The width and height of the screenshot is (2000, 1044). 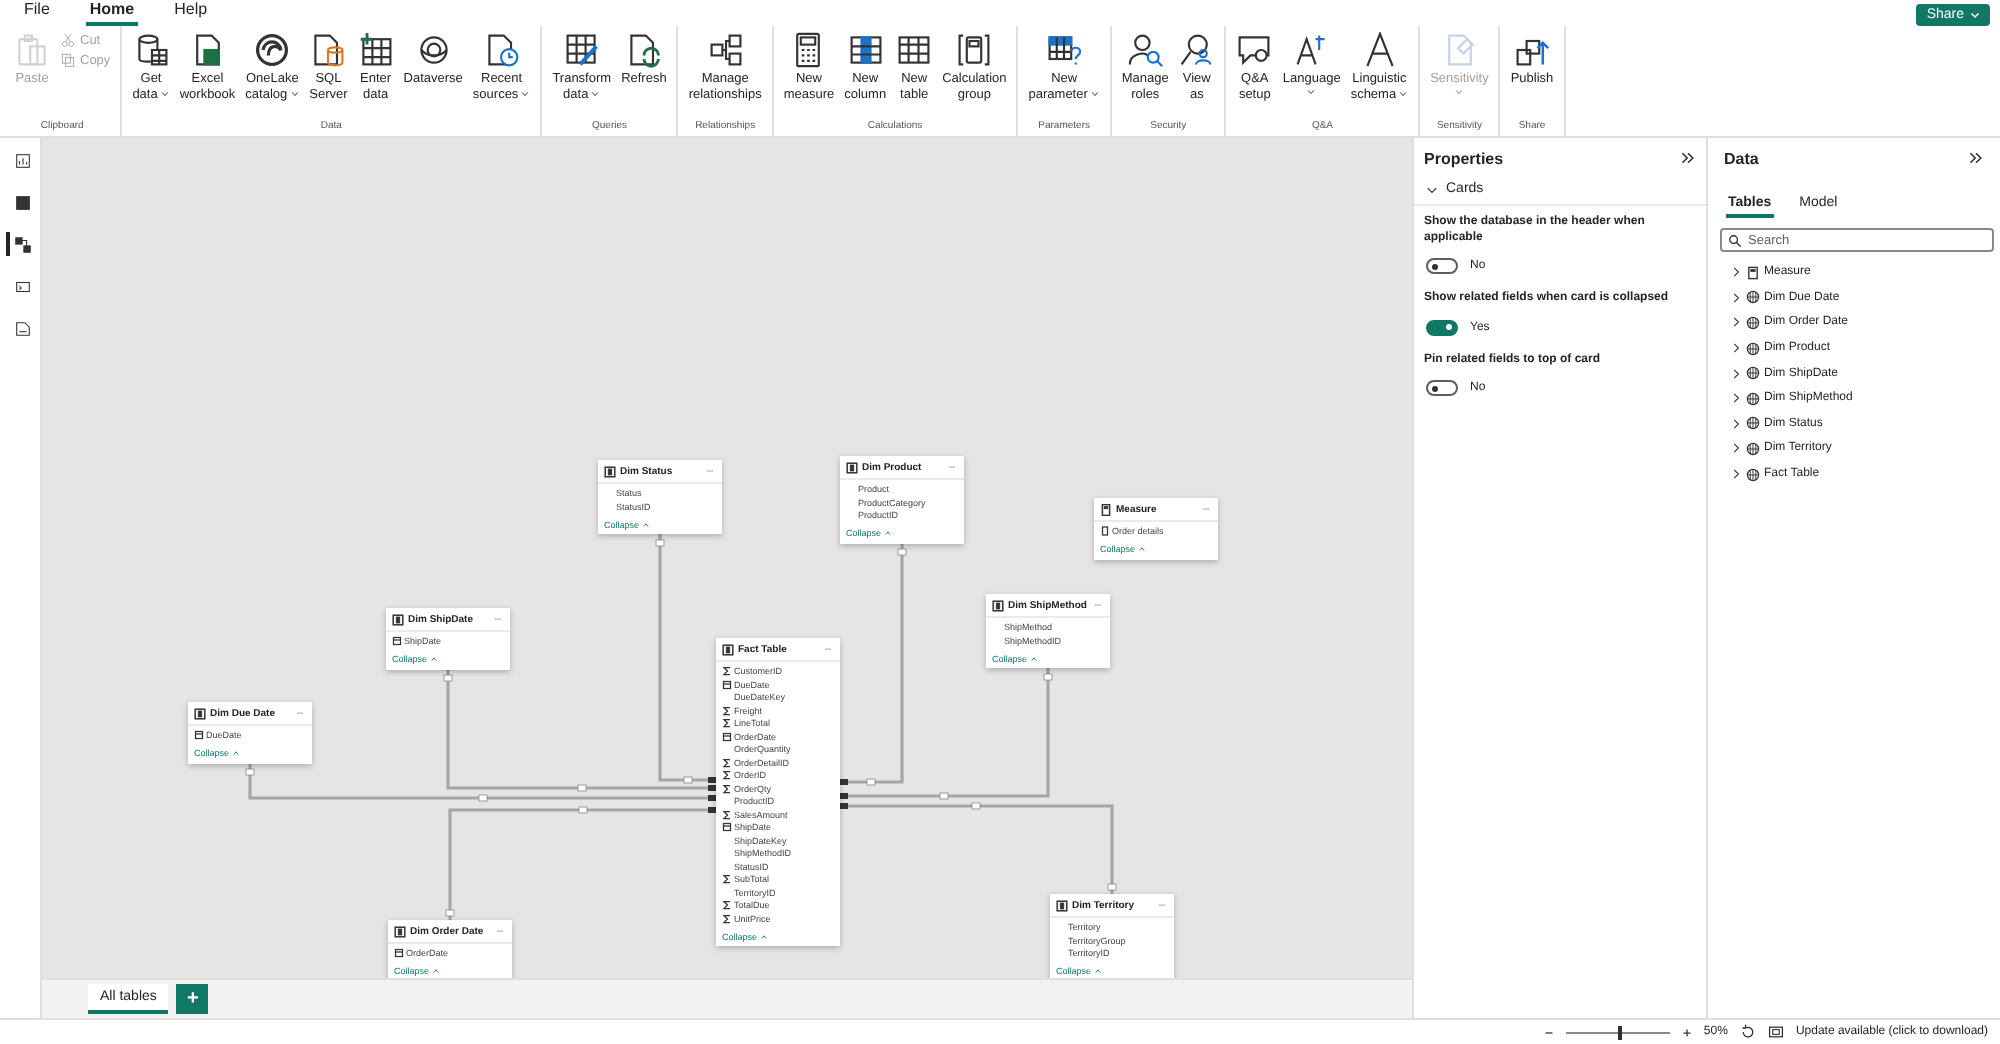 I want to click on zoom-out-icon, so click(x=1548, y=1032).